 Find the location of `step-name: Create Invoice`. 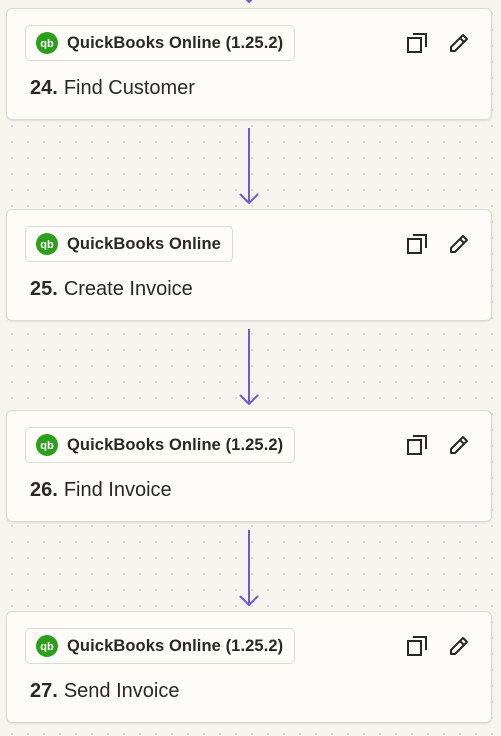

step-name: Create Invoice is located at coordinates (128, 289).